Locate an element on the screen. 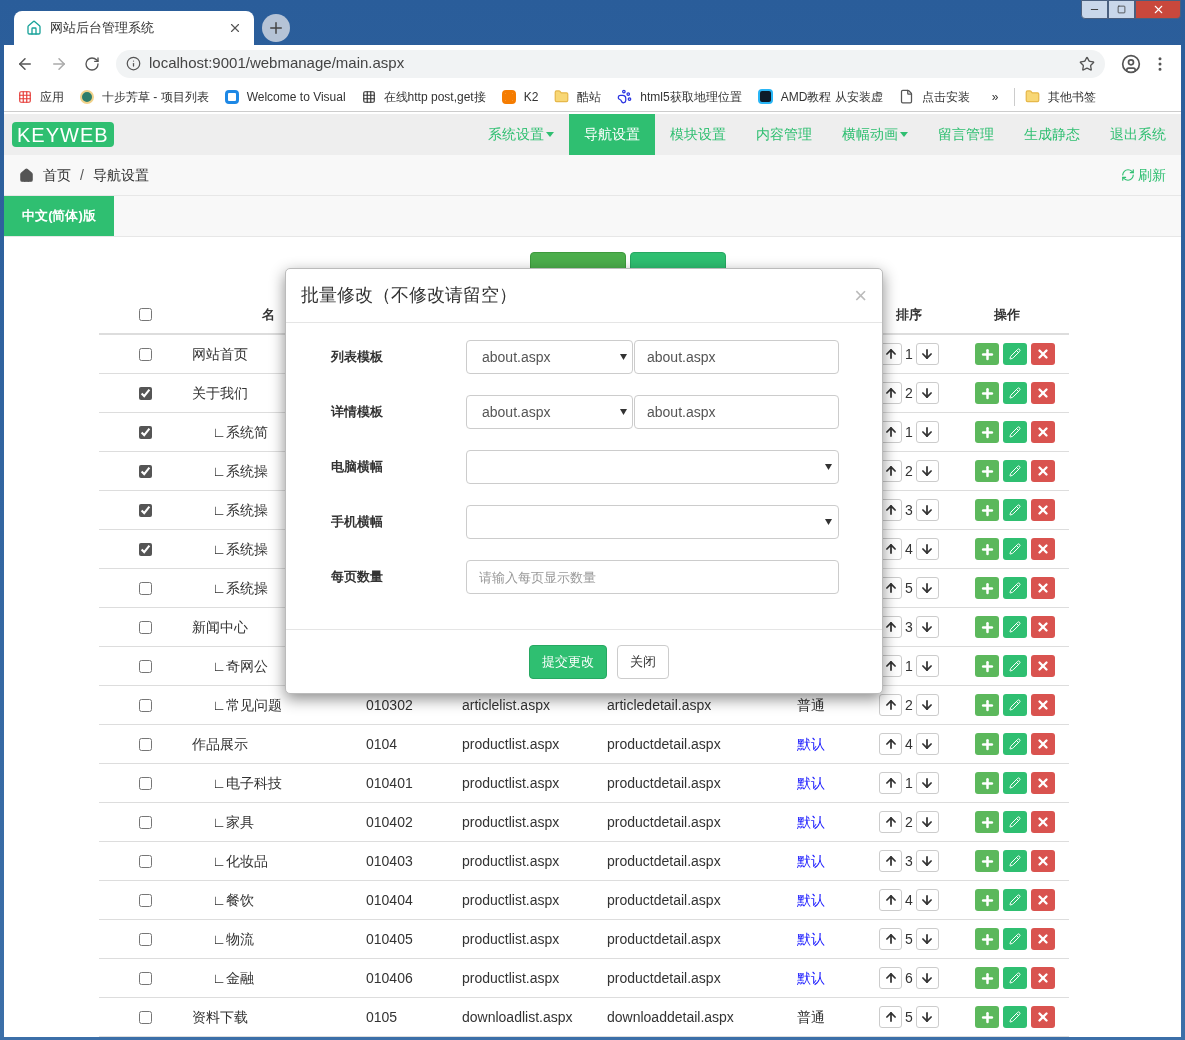 This screenshot has height=1040, width=1185. star-icon is located at coordinates (1087, 63).